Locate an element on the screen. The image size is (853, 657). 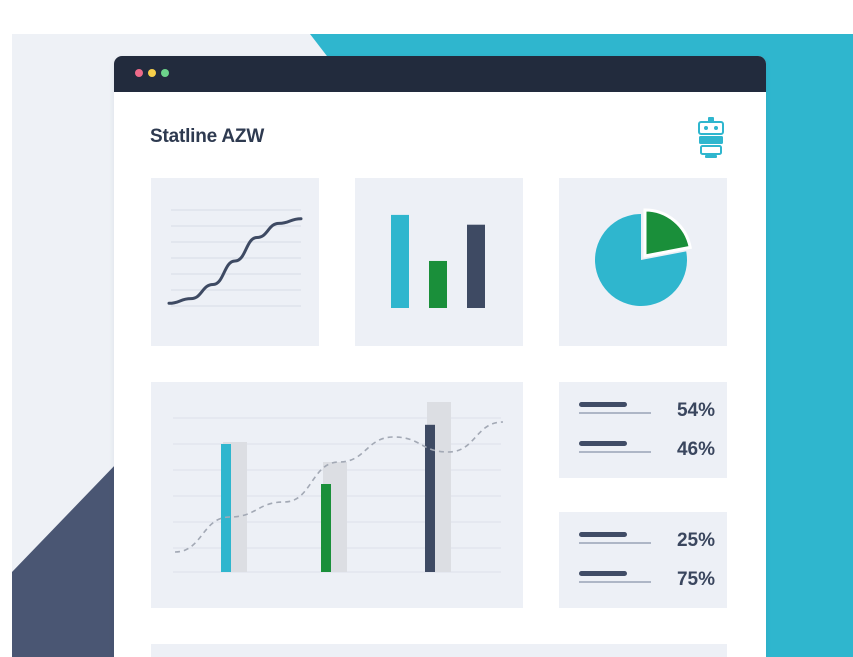
pie-chart is located at coordinates (643, 257).